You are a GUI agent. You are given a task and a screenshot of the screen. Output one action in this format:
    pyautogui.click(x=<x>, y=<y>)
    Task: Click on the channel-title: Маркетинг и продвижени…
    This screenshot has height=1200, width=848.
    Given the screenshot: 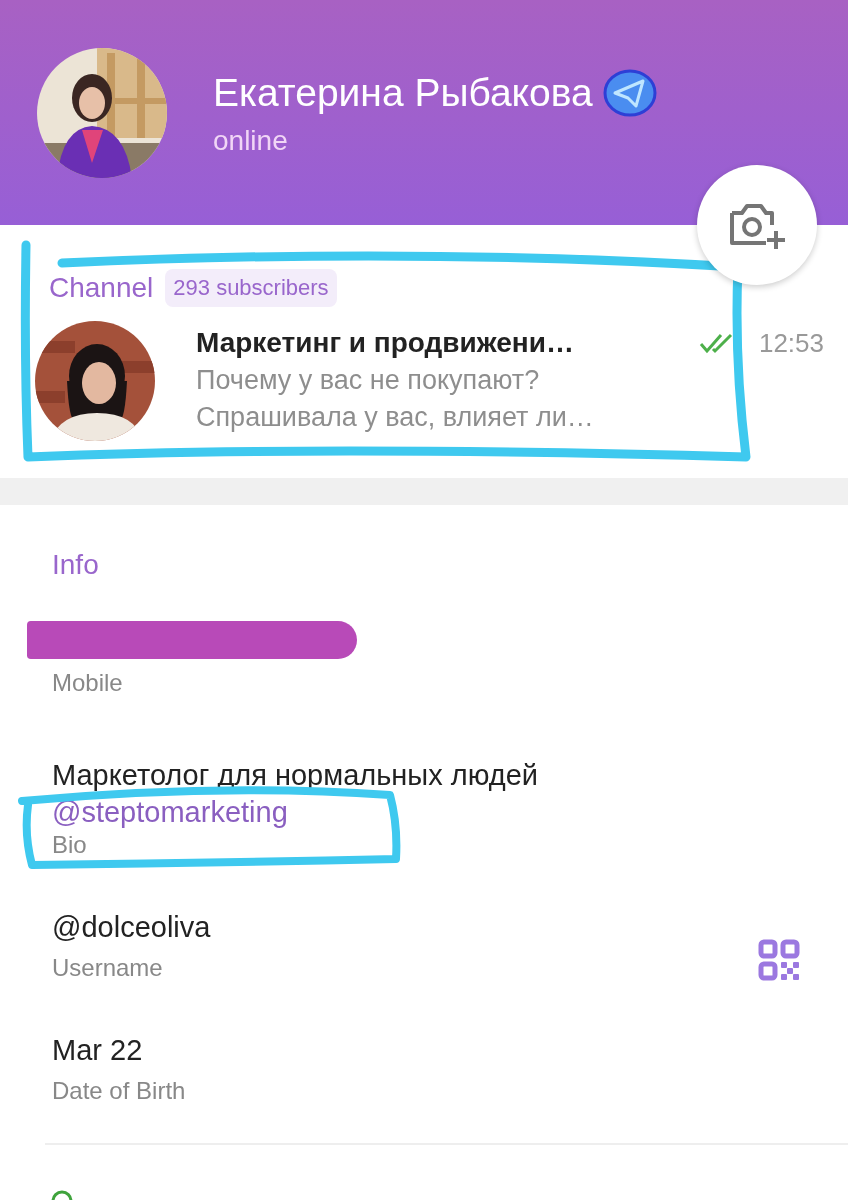 What is the action you would take?
    pyautogui.click(x=385, y=343)
    